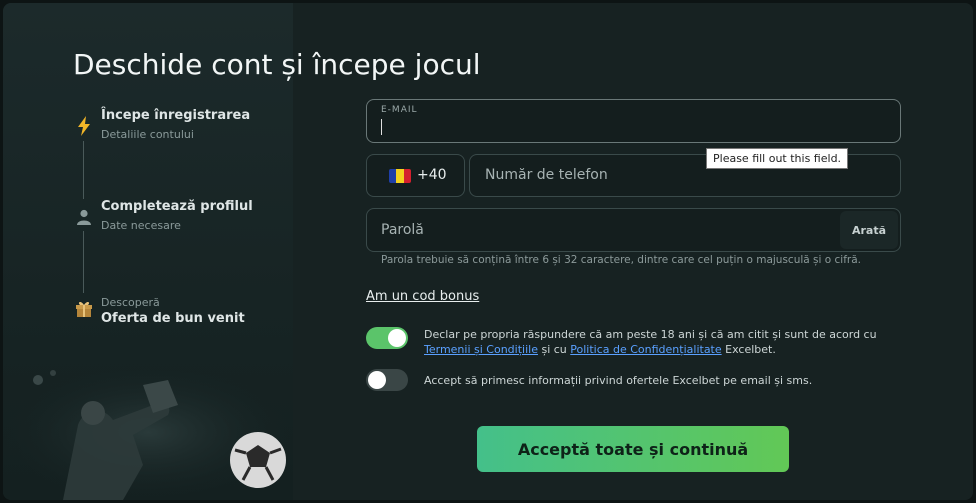 This screenshot has height=503, width=976. Describe the element at coordinates (869, 230) in the screenshot. I see `show-password-button: Arată` at that location.